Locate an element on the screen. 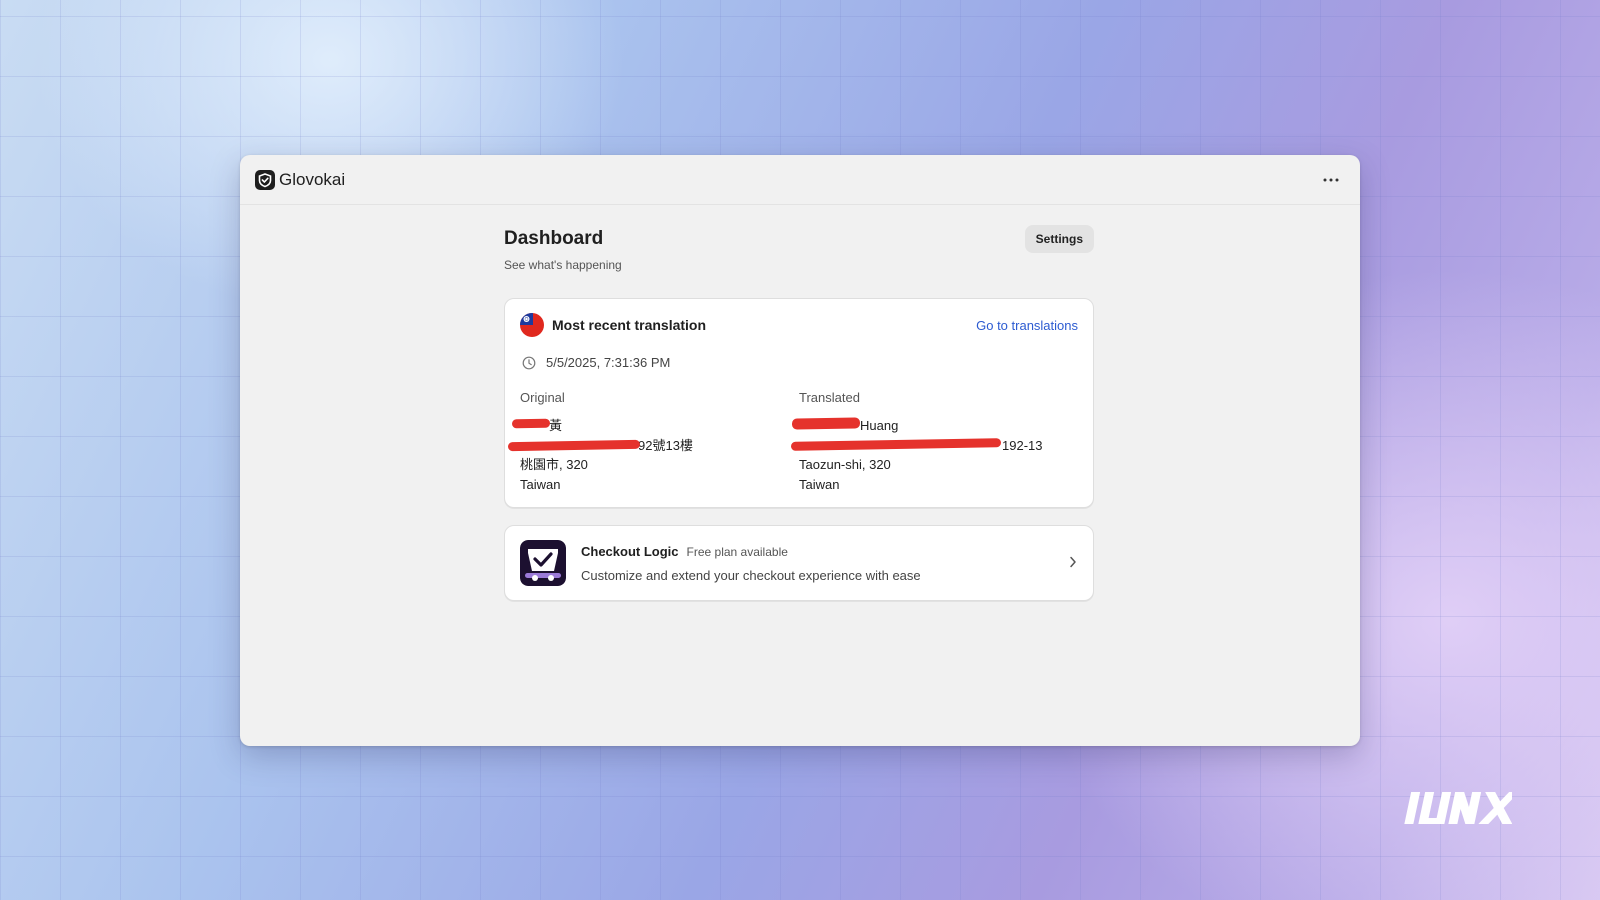  page-subtitle: See what's happening is located at coordinates (563, 265).